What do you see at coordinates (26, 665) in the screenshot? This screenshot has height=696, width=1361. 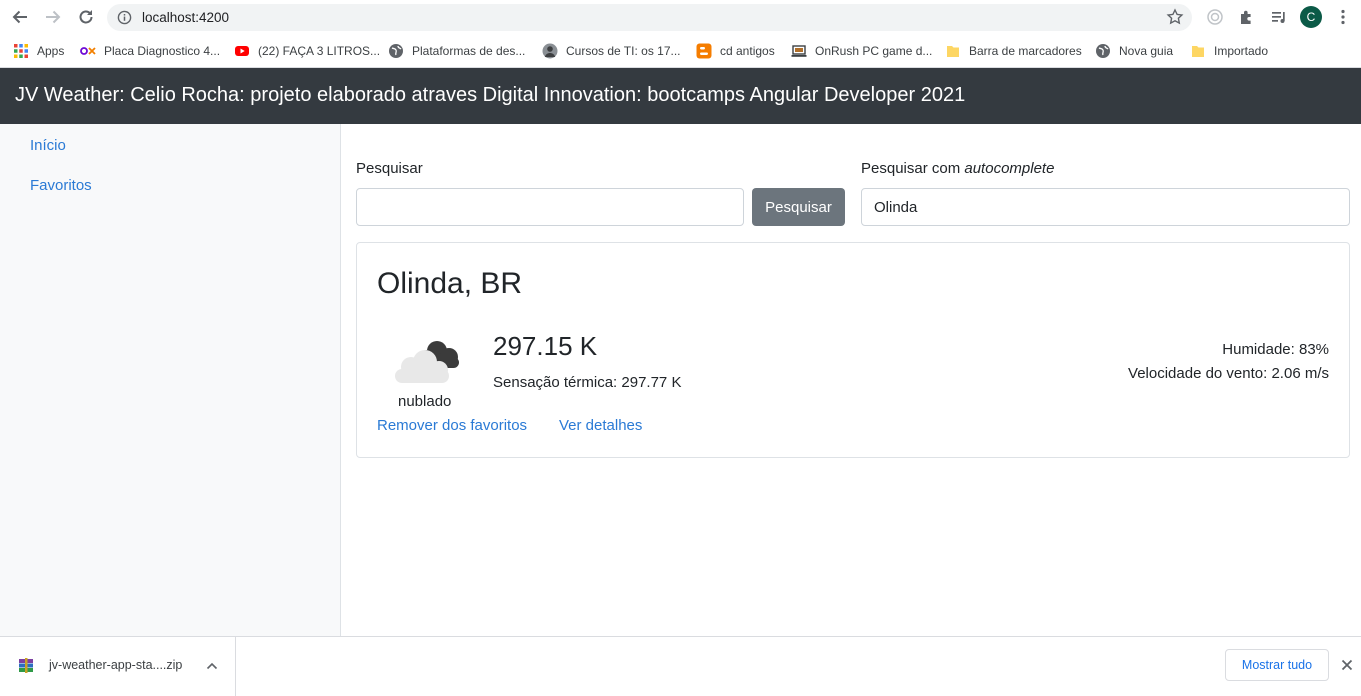 I see `archive-file-icon` at bounding box center [26, 665].